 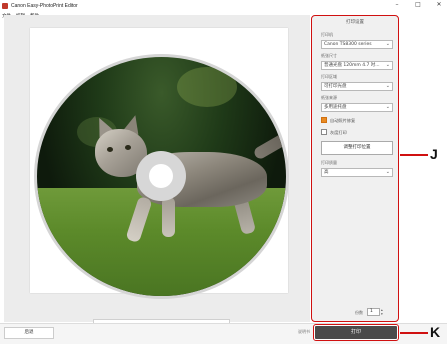 I want to click on printer-select: Canon TS8300 series ⌄, so click(x=357, y=44).